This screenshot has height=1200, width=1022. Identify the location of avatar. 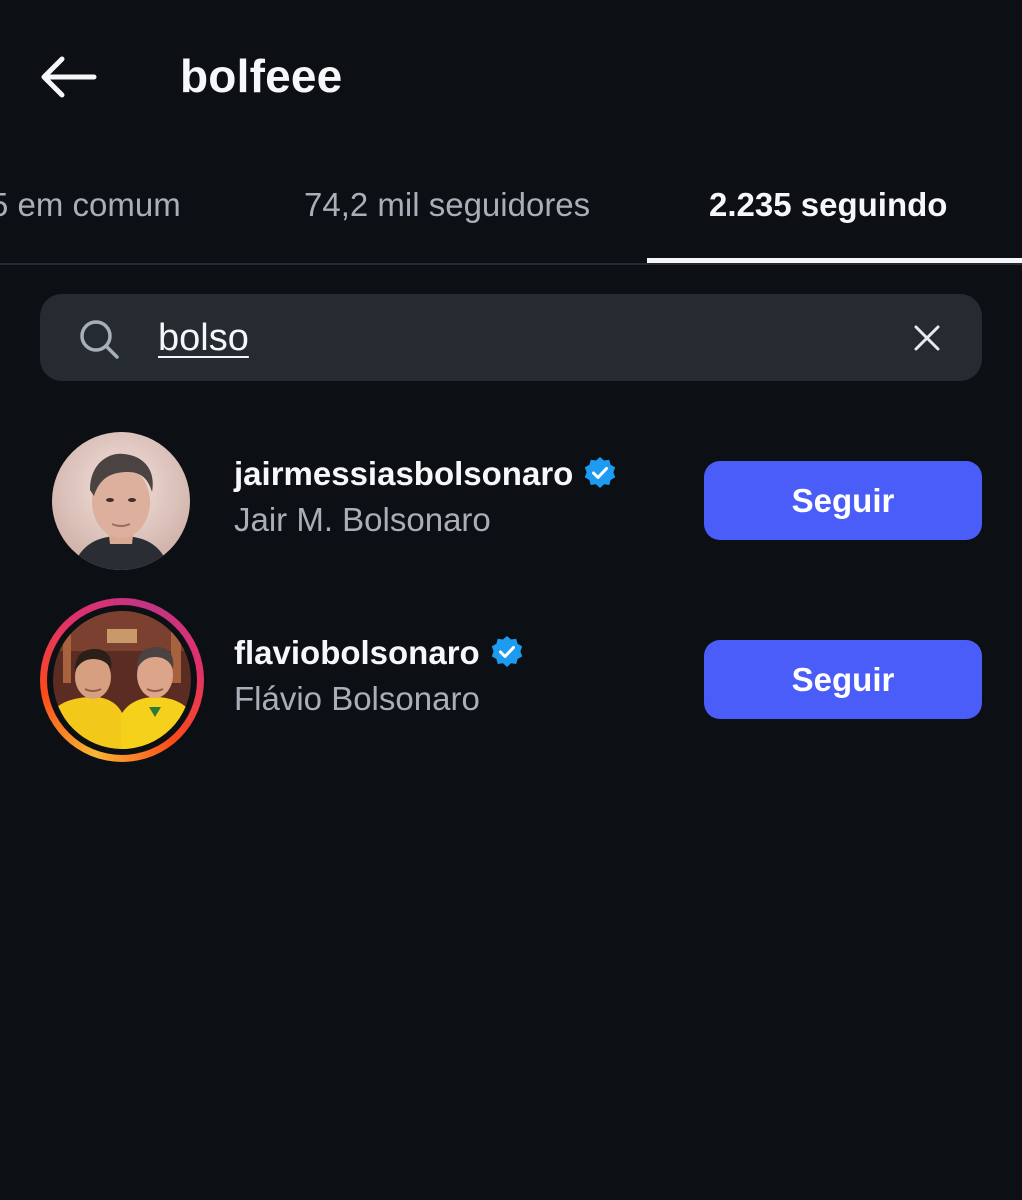
(121, 501).